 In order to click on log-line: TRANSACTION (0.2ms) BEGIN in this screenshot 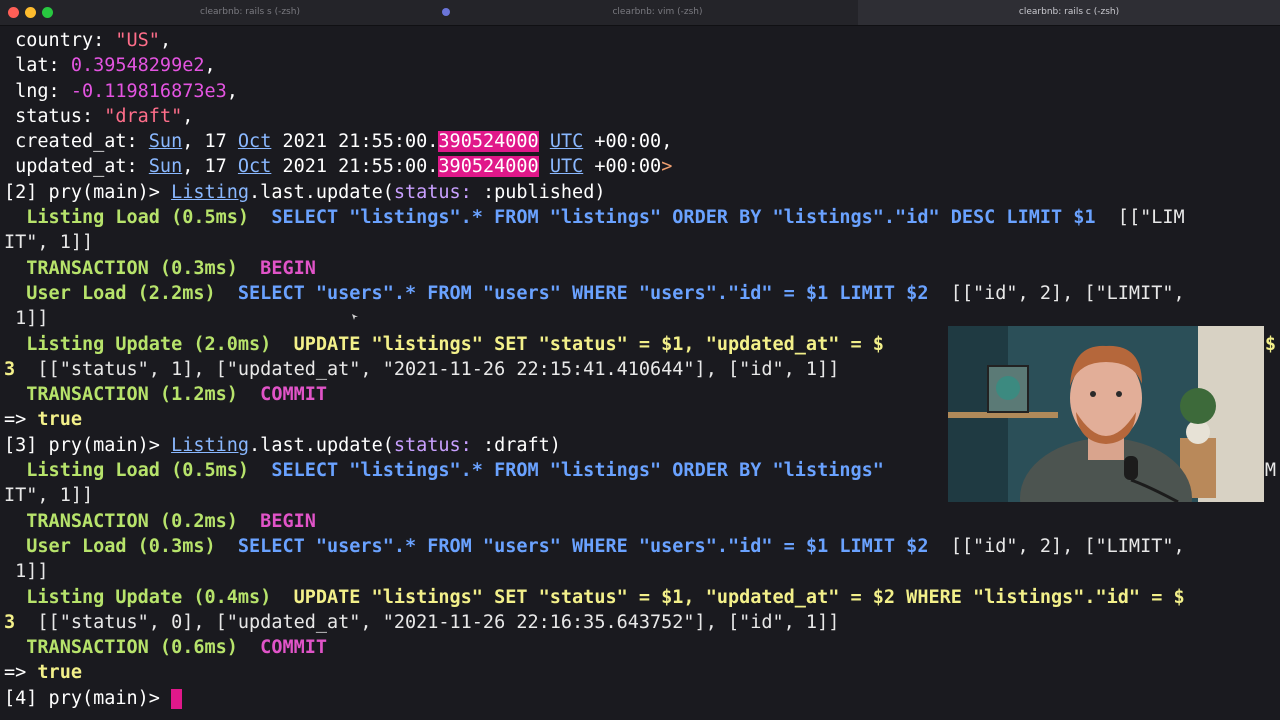, I will do `click(160, 521)`.